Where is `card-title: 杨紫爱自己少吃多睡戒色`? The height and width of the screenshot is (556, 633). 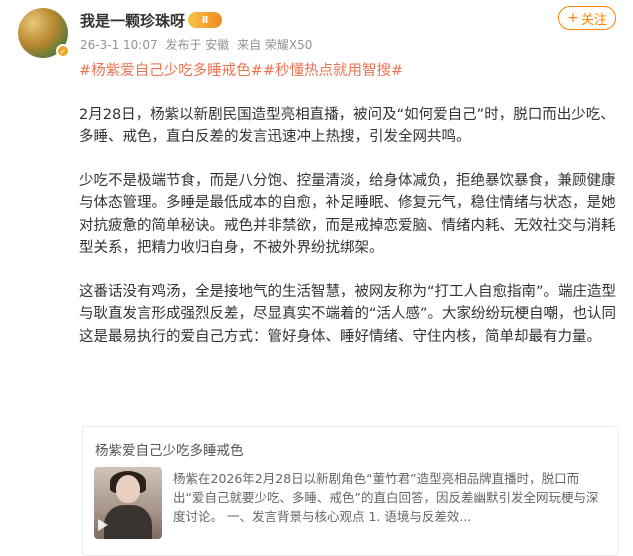 card-title: 杨紫爱自己少吃多睡戒色 is located at coordinates (169, 451).